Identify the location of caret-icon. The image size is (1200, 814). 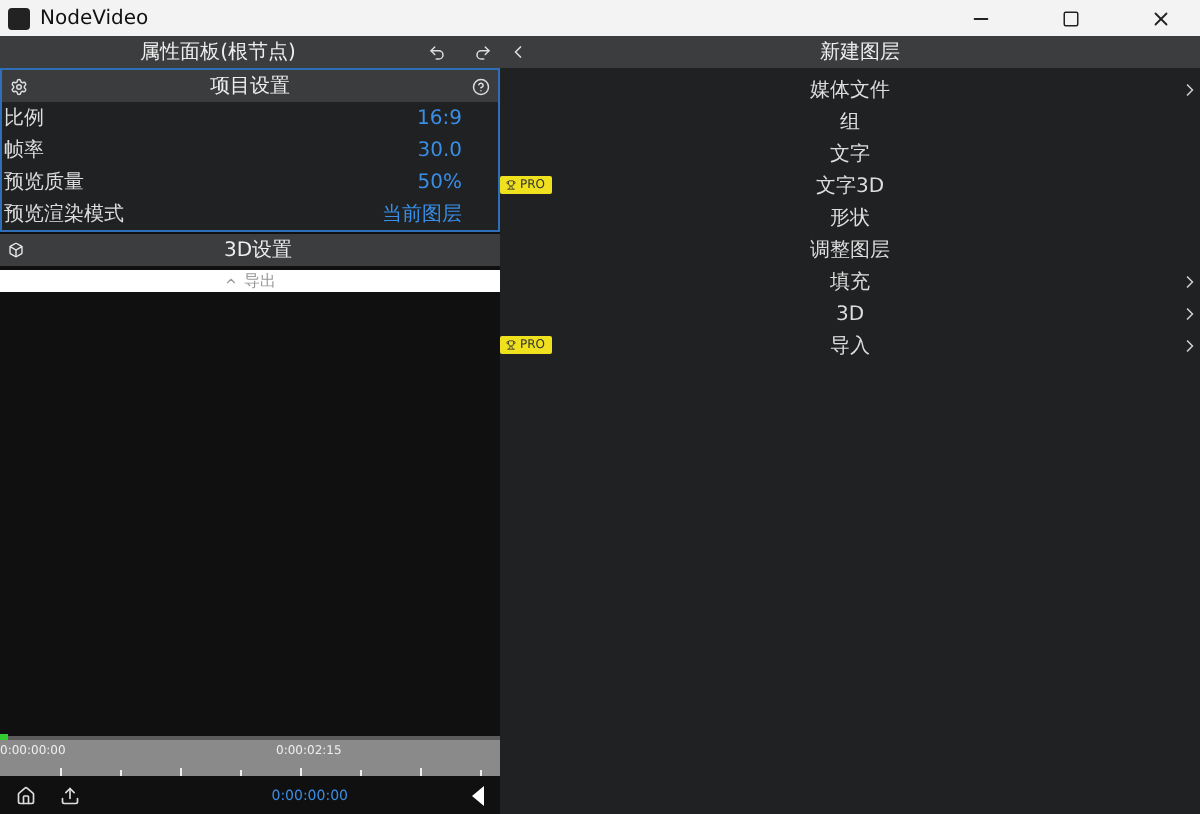
(231, 281).